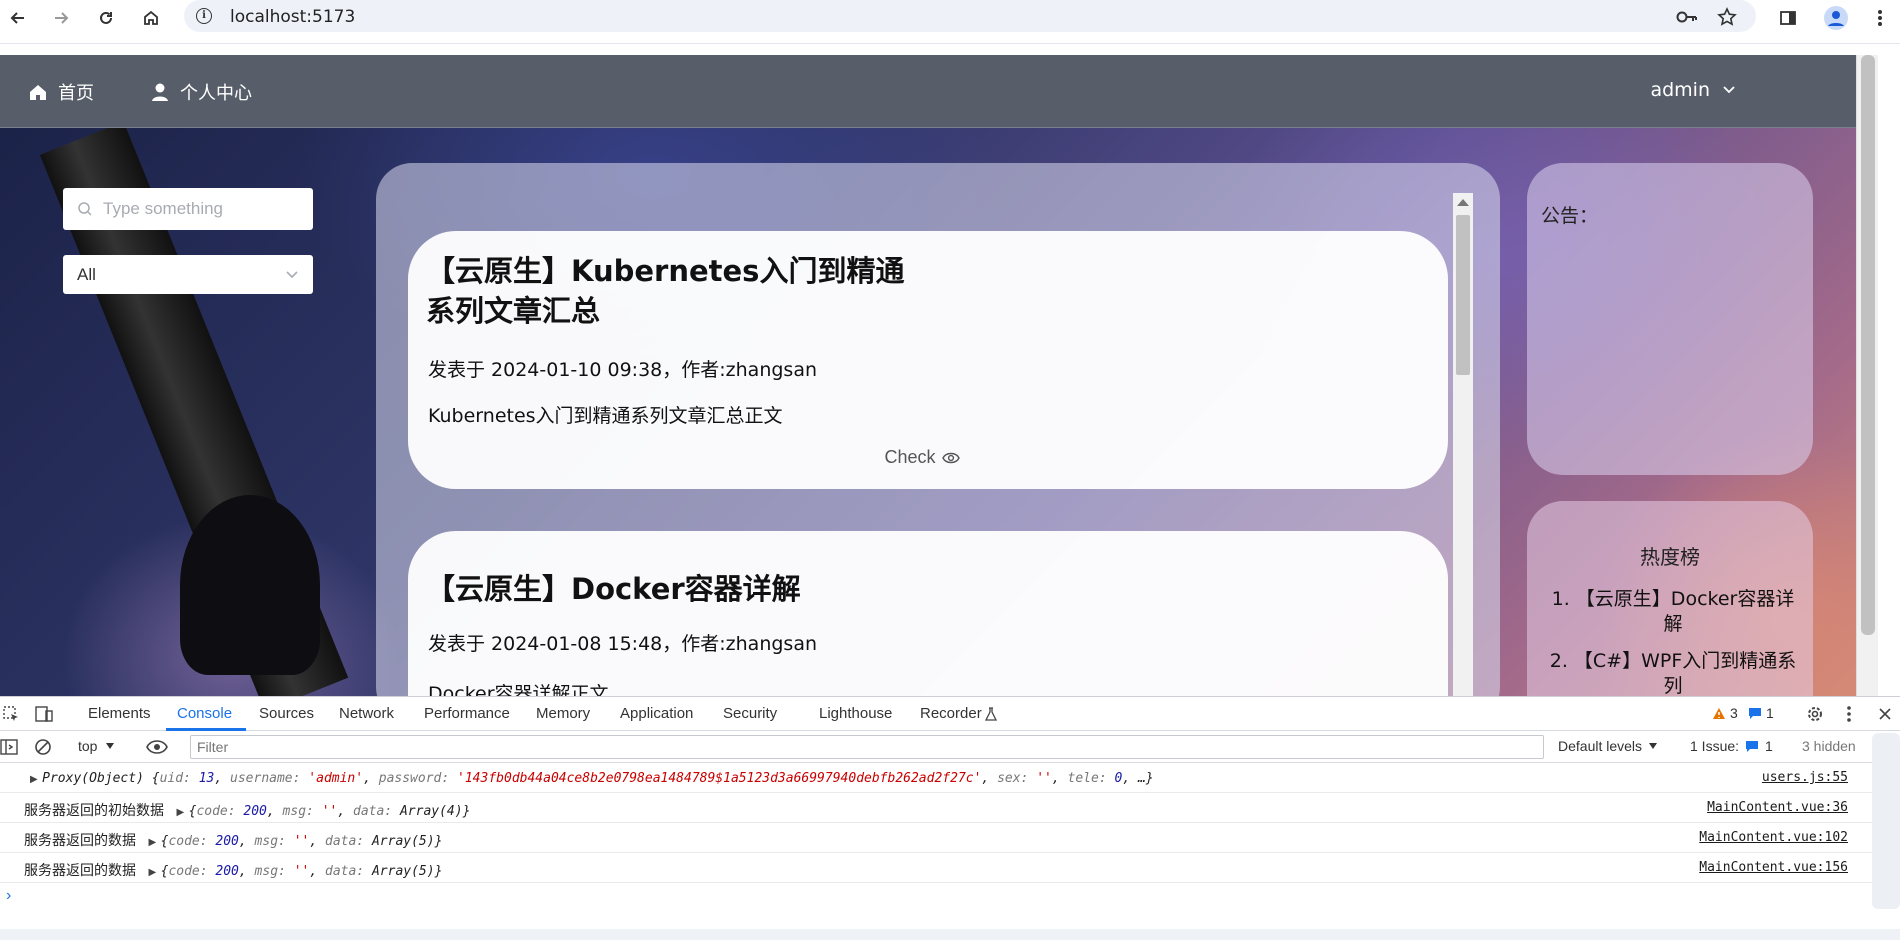 The width and height of the screenshot is (1900, 940). I want to click on console-source-link: users.js:55, so click(1805, 777).